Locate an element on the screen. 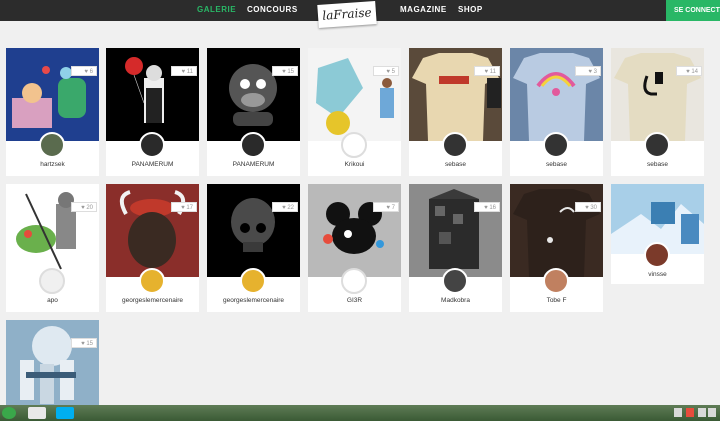 The width and height of the screenshot is (720, 421). author-name: vinsse is located at coordinates (657, 274).